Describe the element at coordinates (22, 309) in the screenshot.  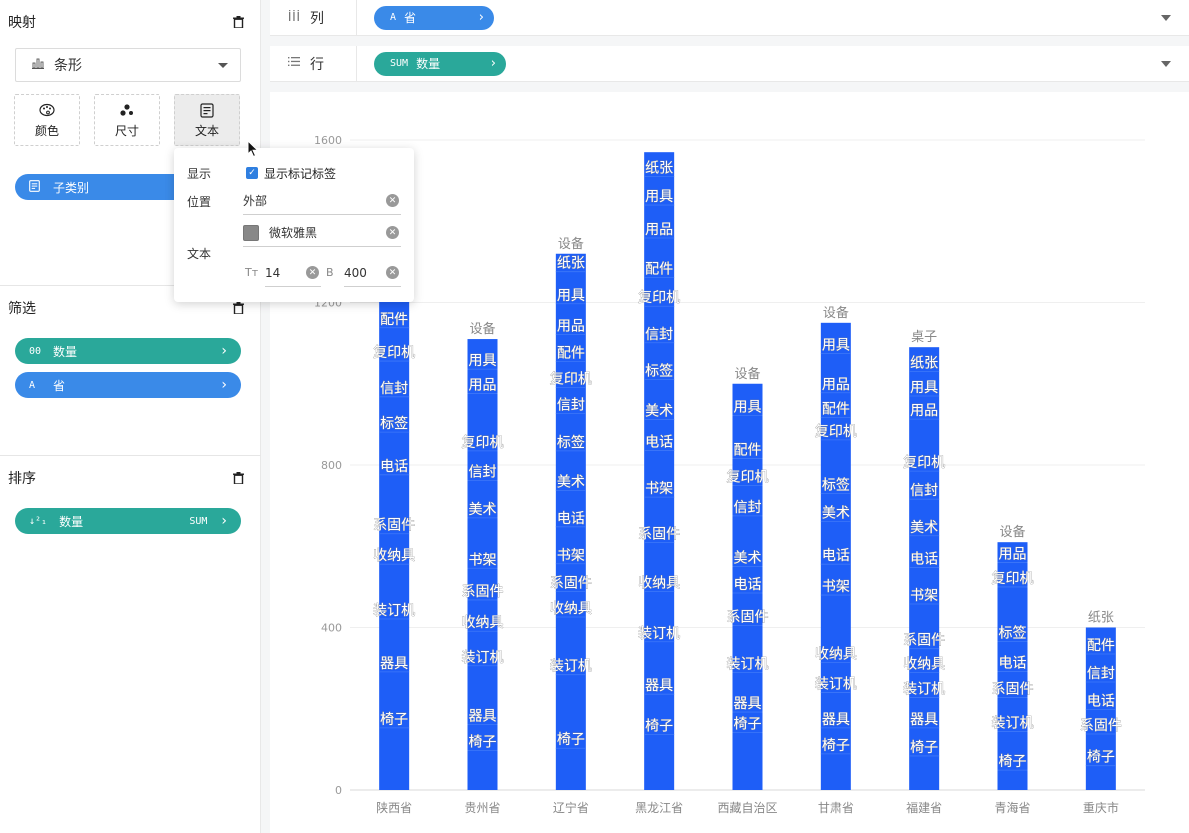
I see `filter-title: 筛选` at that location.